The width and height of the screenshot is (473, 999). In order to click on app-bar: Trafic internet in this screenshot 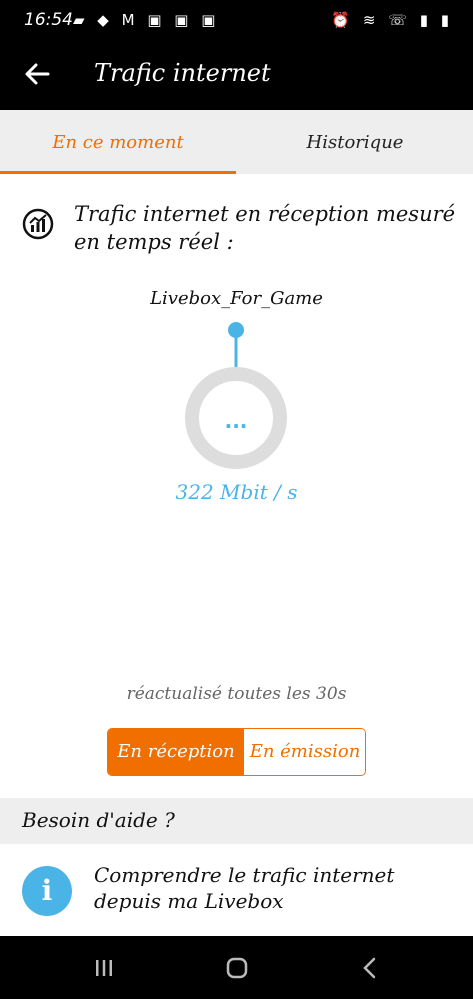, I will do `click(236, 76)`.